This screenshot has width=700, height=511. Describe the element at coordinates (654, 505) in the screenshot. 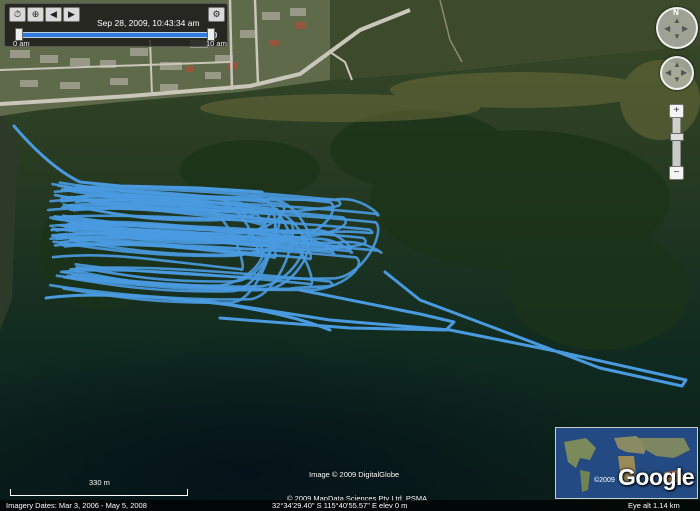

I see `eye-altitude: Eye alt 1.14 km` at that location.